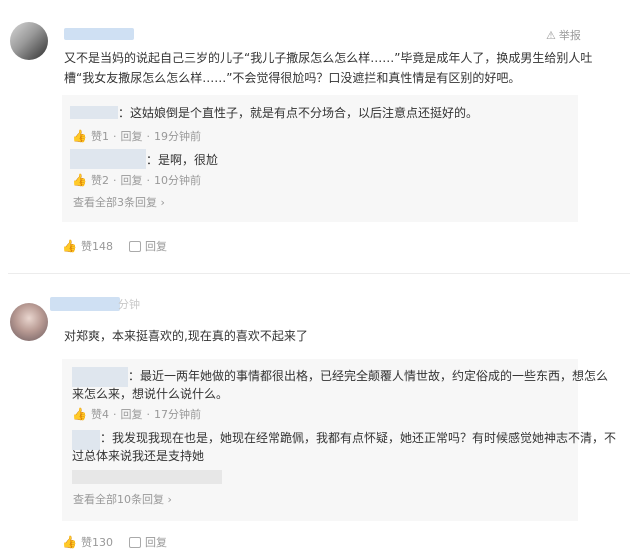 This screenshot has height=550, width=640. Describe the element at coordinates (138, 456) in the screenshot. I see `reply-text-cont: 过总体来说我还是支持她` at that location.